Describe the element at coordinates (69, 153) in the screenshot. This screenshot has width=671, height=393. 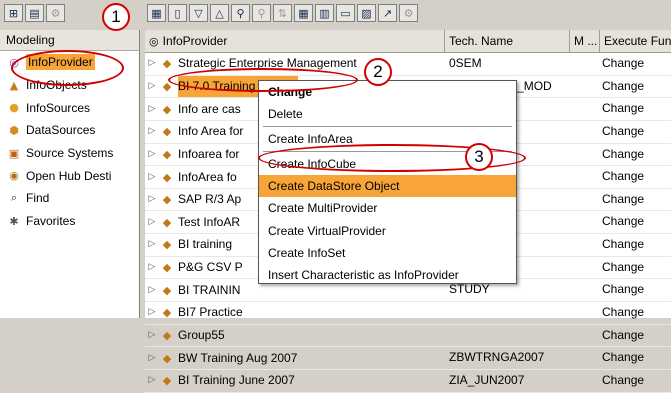
I see `nav-source-systems: ▣ Source Systems` at that location.